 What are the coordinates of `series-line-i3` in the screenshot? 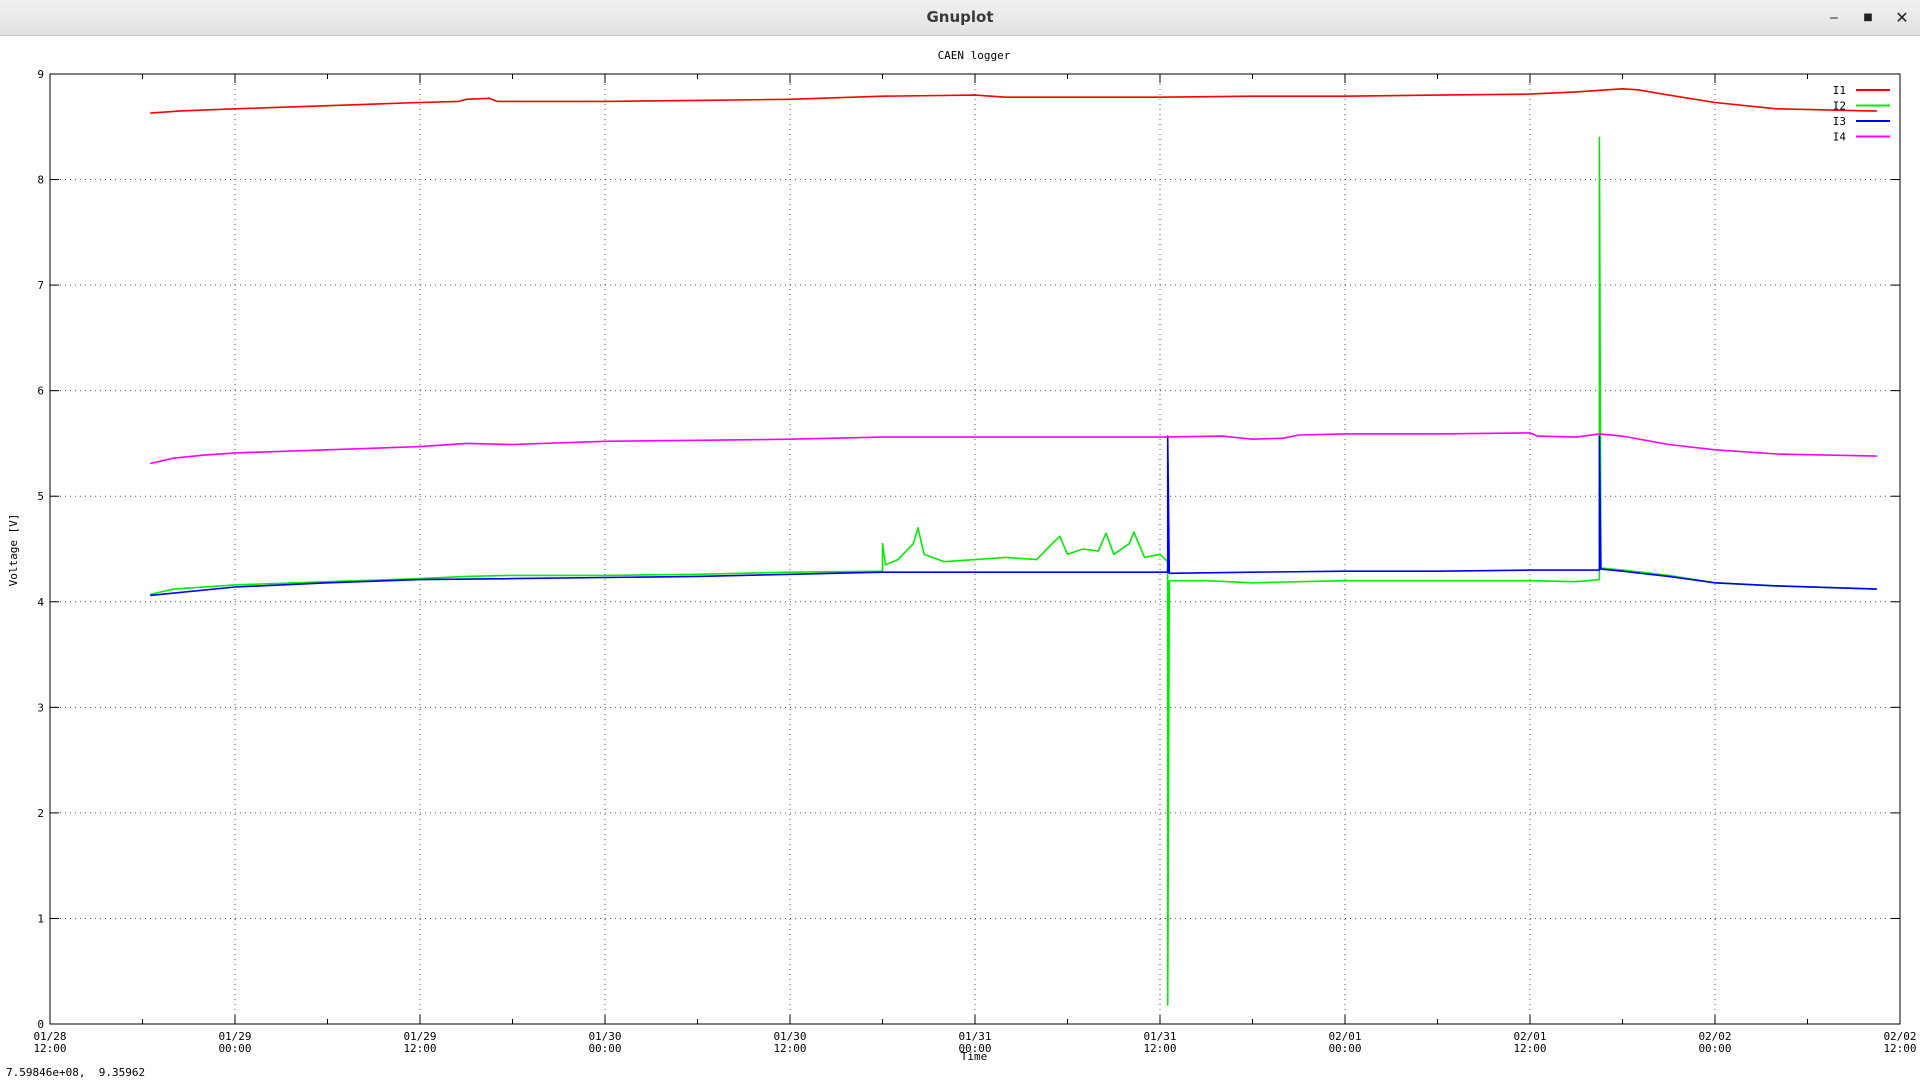 It's located at (1013, 516).